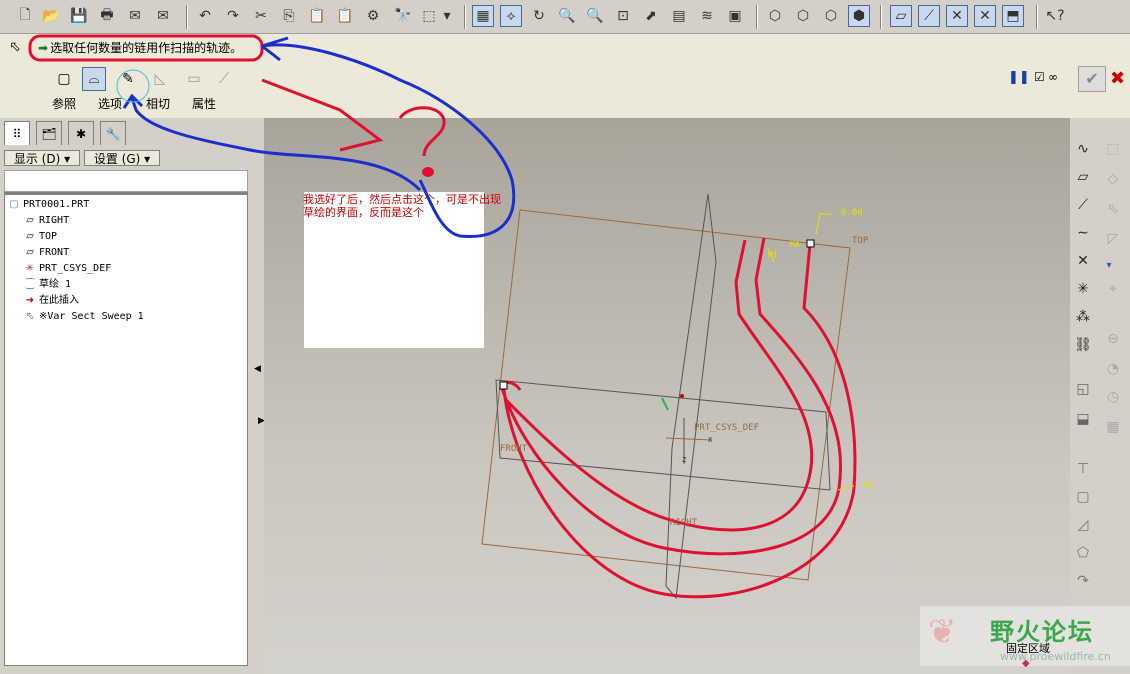 The width and height of the screenshot is (1130, 674). Describe the element at coordinates (1113, 369) in the screenshot. I see `measure-tool-icon: ◔` at that location.